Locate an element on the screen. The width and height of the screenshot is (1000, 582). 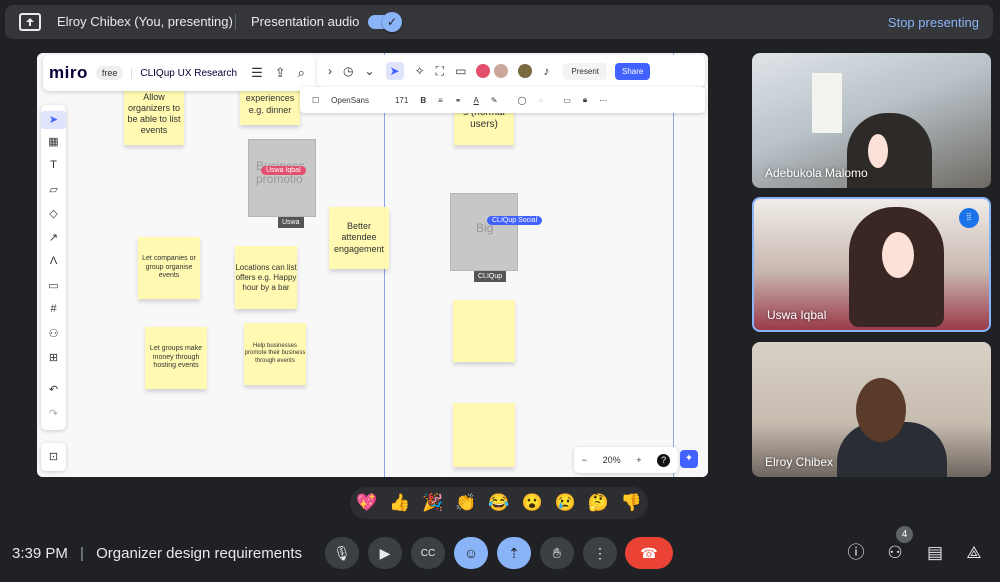
frame-tool-icon: # is located at coordinates (53, 309).